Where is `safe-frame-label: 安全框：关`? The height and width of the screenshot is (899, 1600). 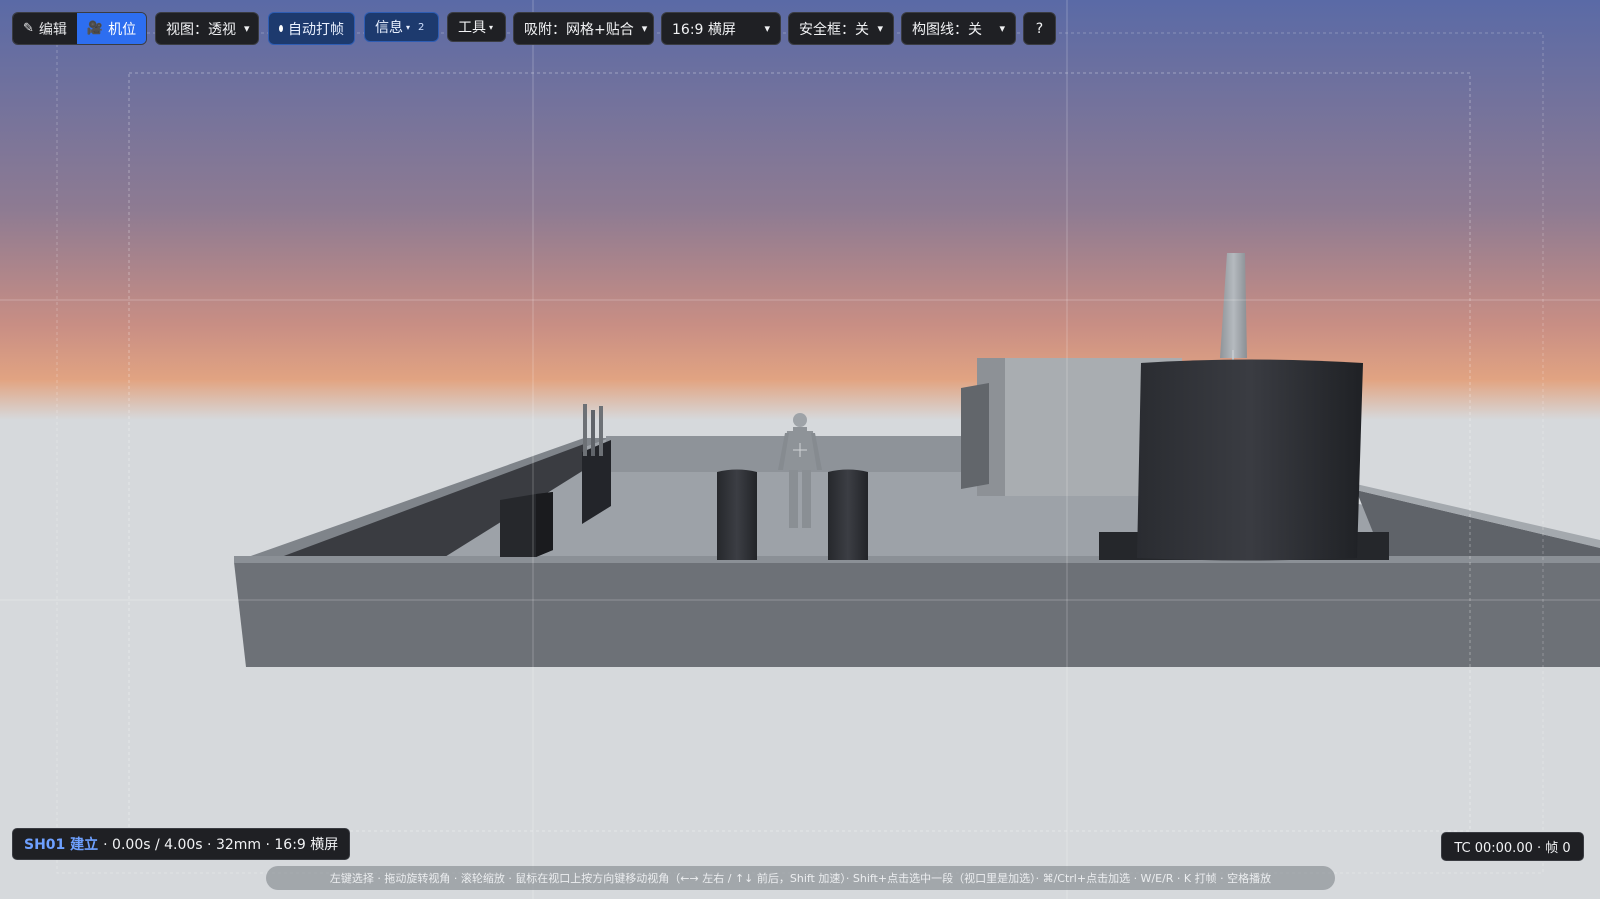 safe-frame-label: 安全框：关 is located at coordinates (834, 29).